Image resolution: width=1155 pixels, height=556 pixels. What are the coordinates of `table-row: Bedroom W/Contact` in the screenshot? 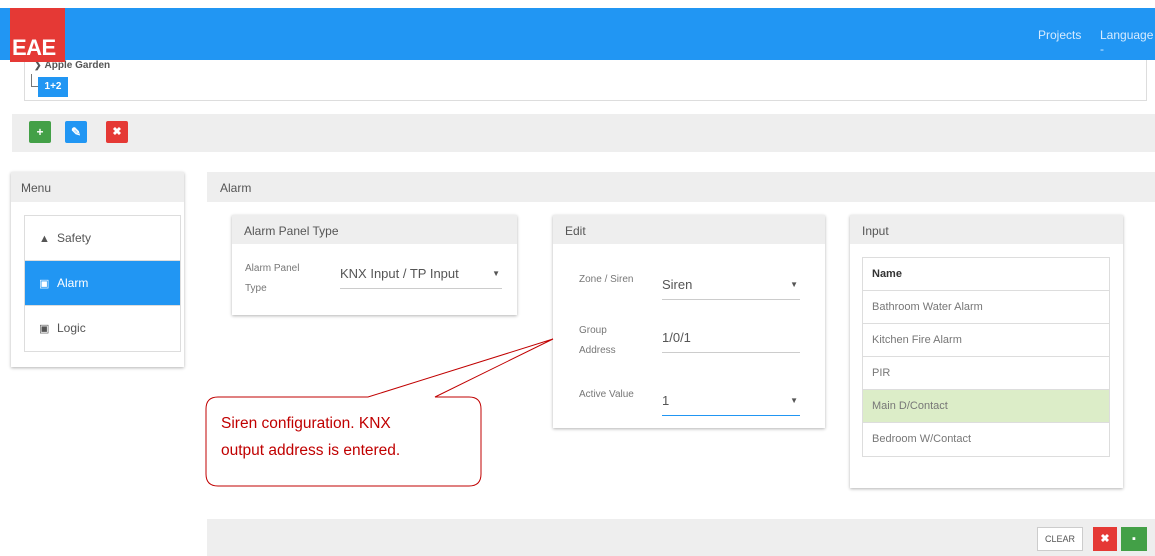 It's located at (986, 439).